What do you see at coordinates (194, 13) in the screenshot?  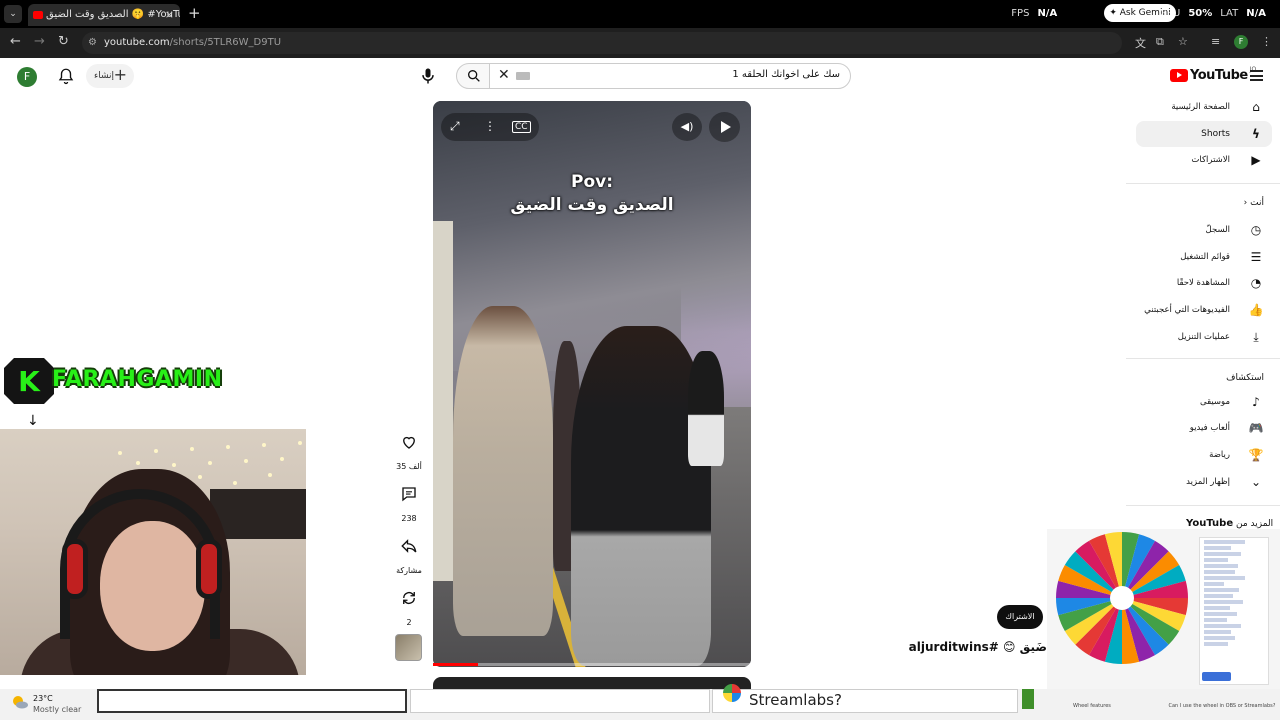 I see `new-tab-button: +` at bounding box center [194, 13].